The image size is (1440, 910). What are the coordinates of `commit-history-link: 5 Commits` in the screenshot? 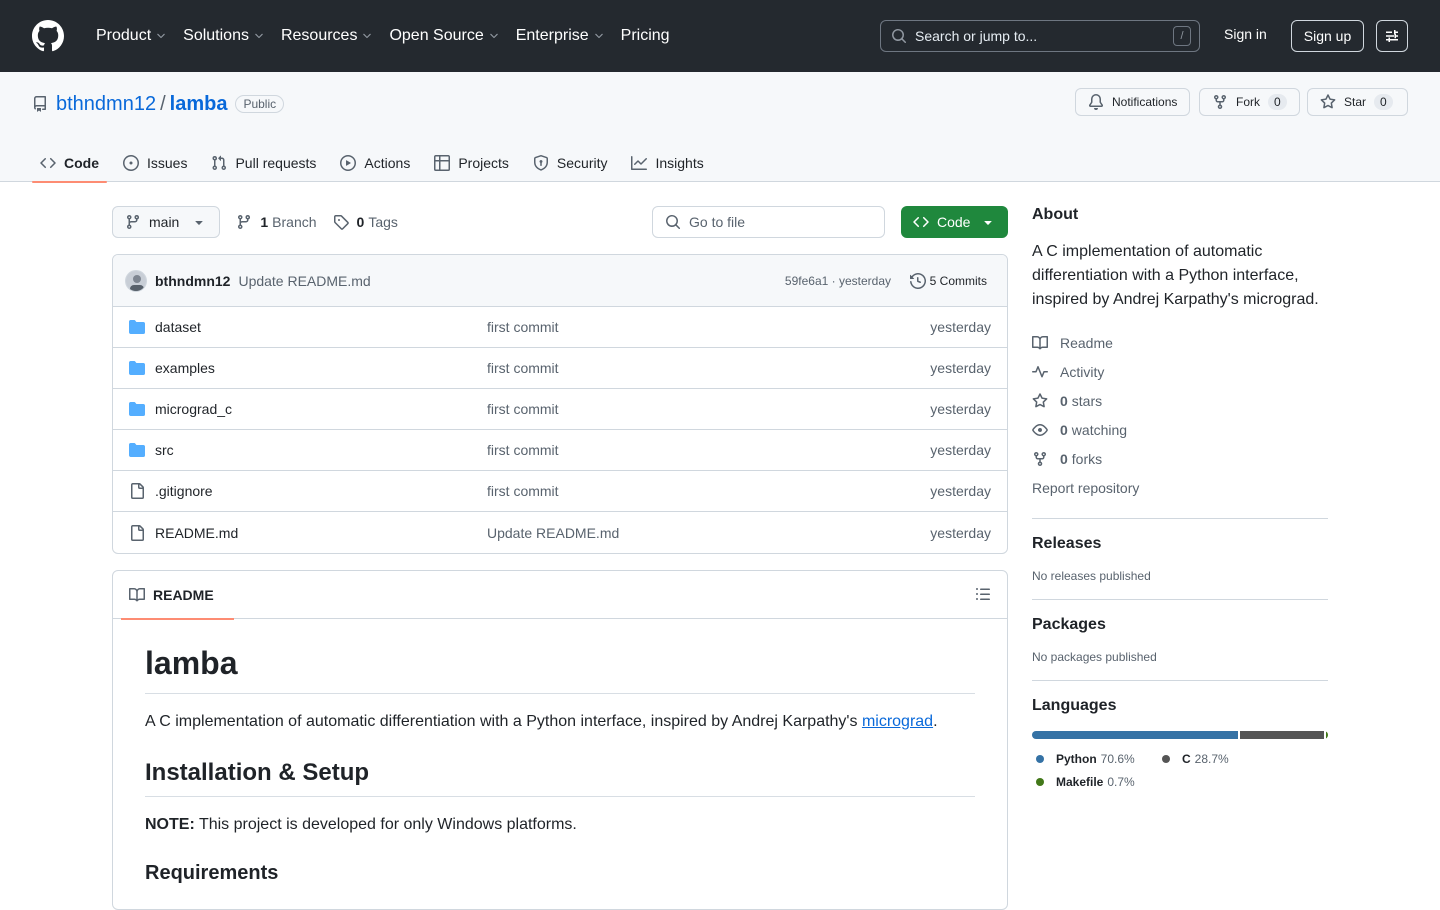 It's located at (948, 280).